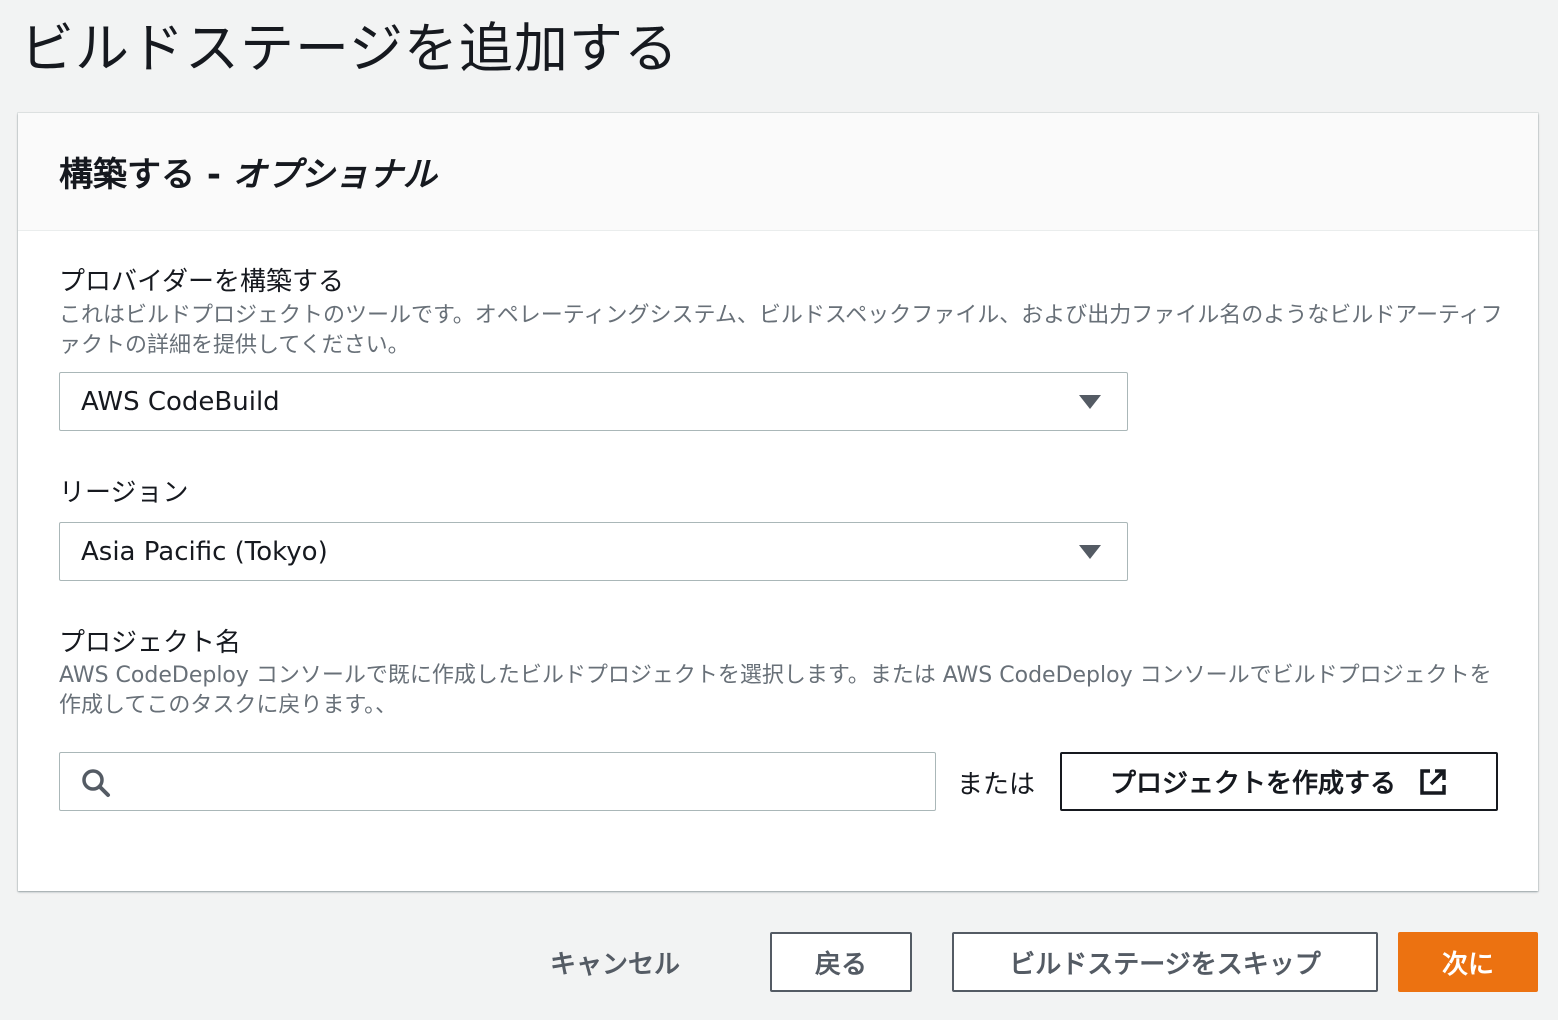  I want to click on region-select-value: Asia Pacific (Tokyo), so click(204, 551).